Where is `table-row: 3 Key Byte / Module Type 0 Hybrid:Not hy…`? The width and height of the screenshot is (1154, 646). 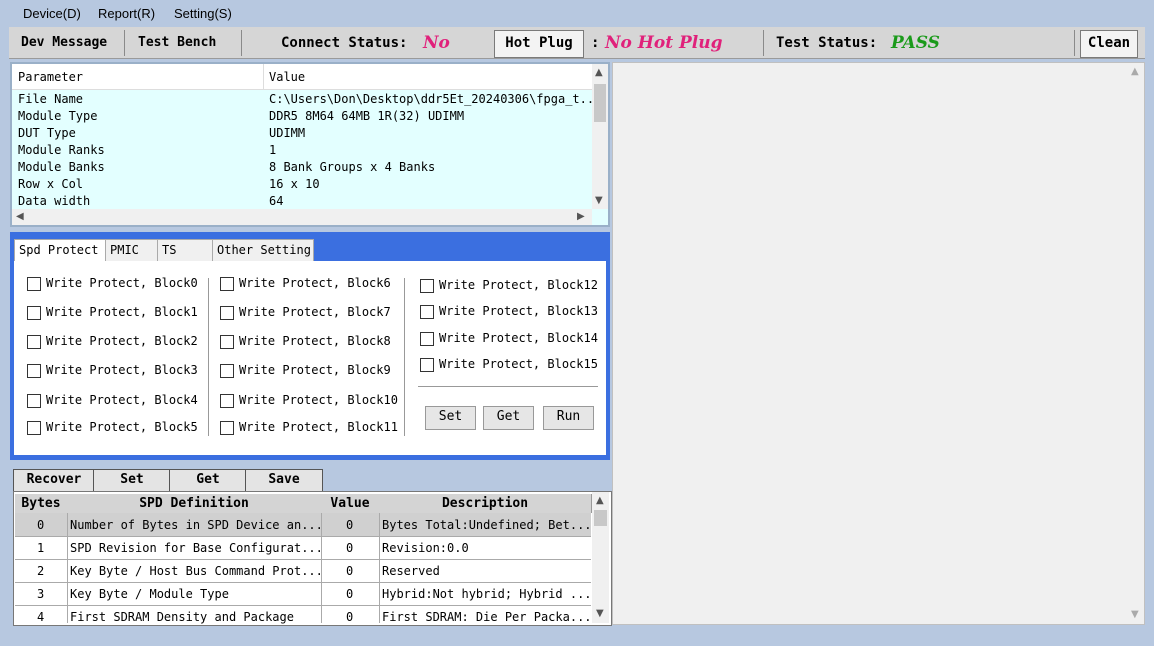 table-row: 3 Key Byte / Module Type 0 Hybrid:Not hy… is located at coordinates (303, 594).